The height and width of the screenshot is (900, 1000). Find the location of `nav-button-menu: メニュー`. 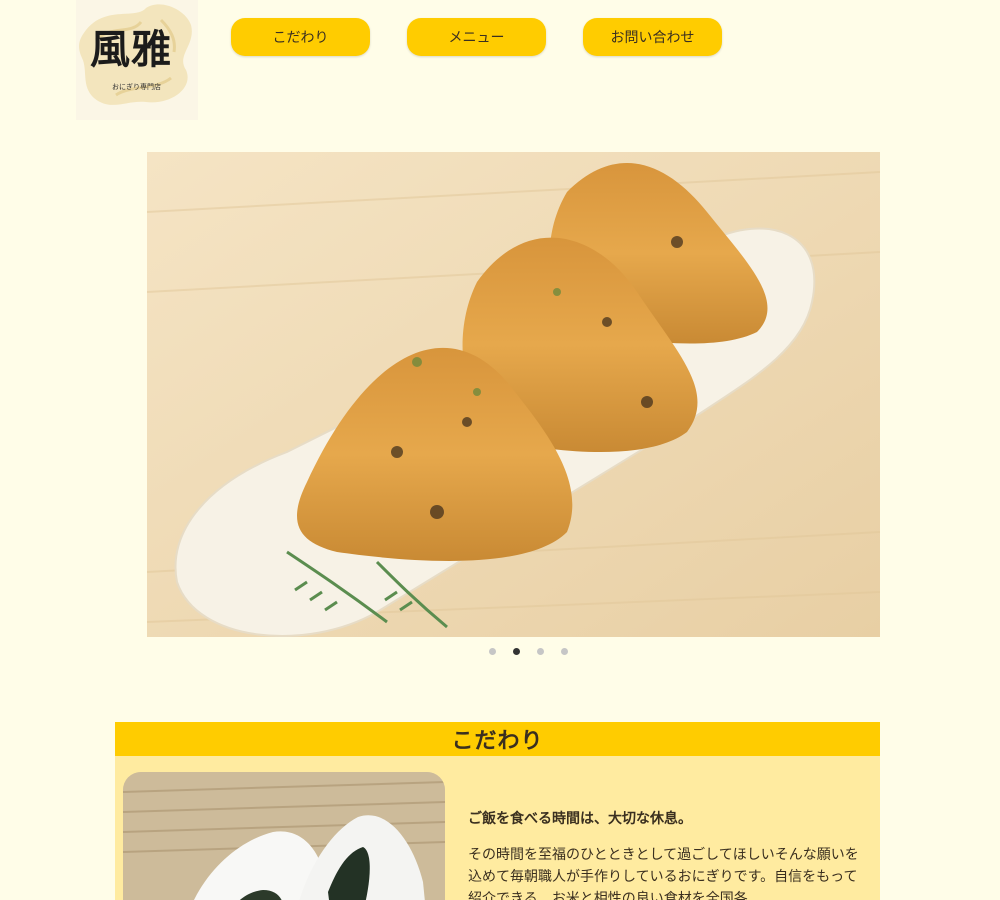

nav-button-menu: メニュー is located at coordinates (476, 37).